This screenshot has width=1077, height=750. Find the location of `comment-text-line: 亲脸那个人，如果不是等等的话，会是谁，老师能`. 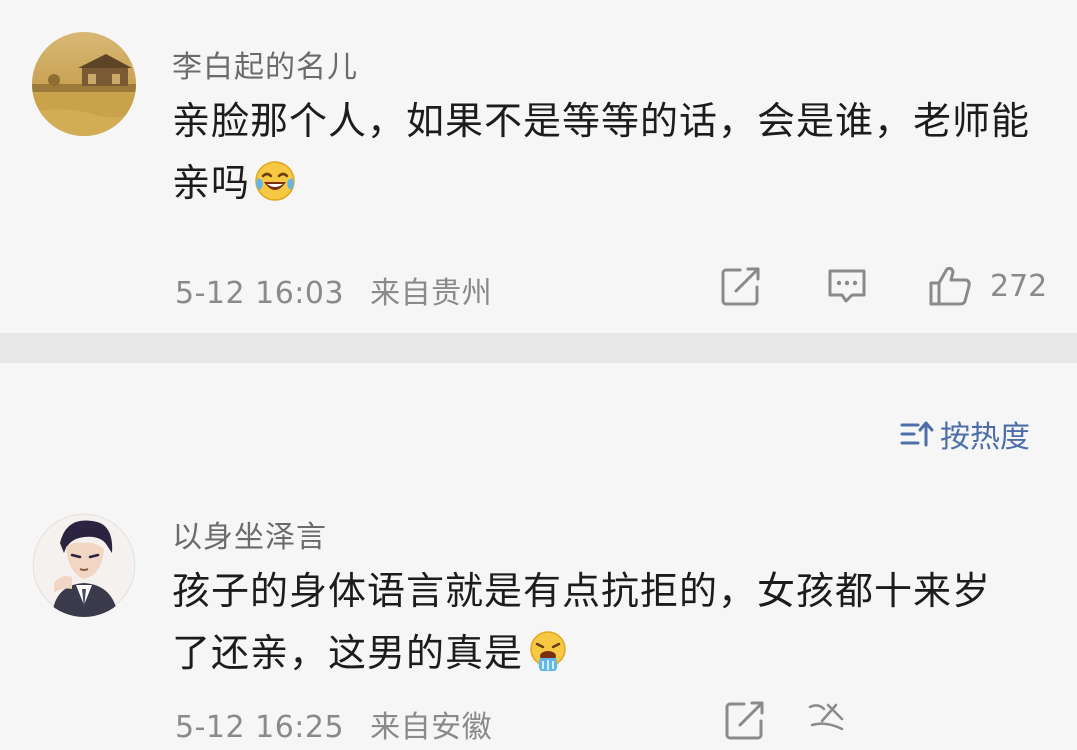

comment-text-line: 亲脸那个人，如果不是等等的话，会是谁，老师能 is located at coordinates (601, 121).